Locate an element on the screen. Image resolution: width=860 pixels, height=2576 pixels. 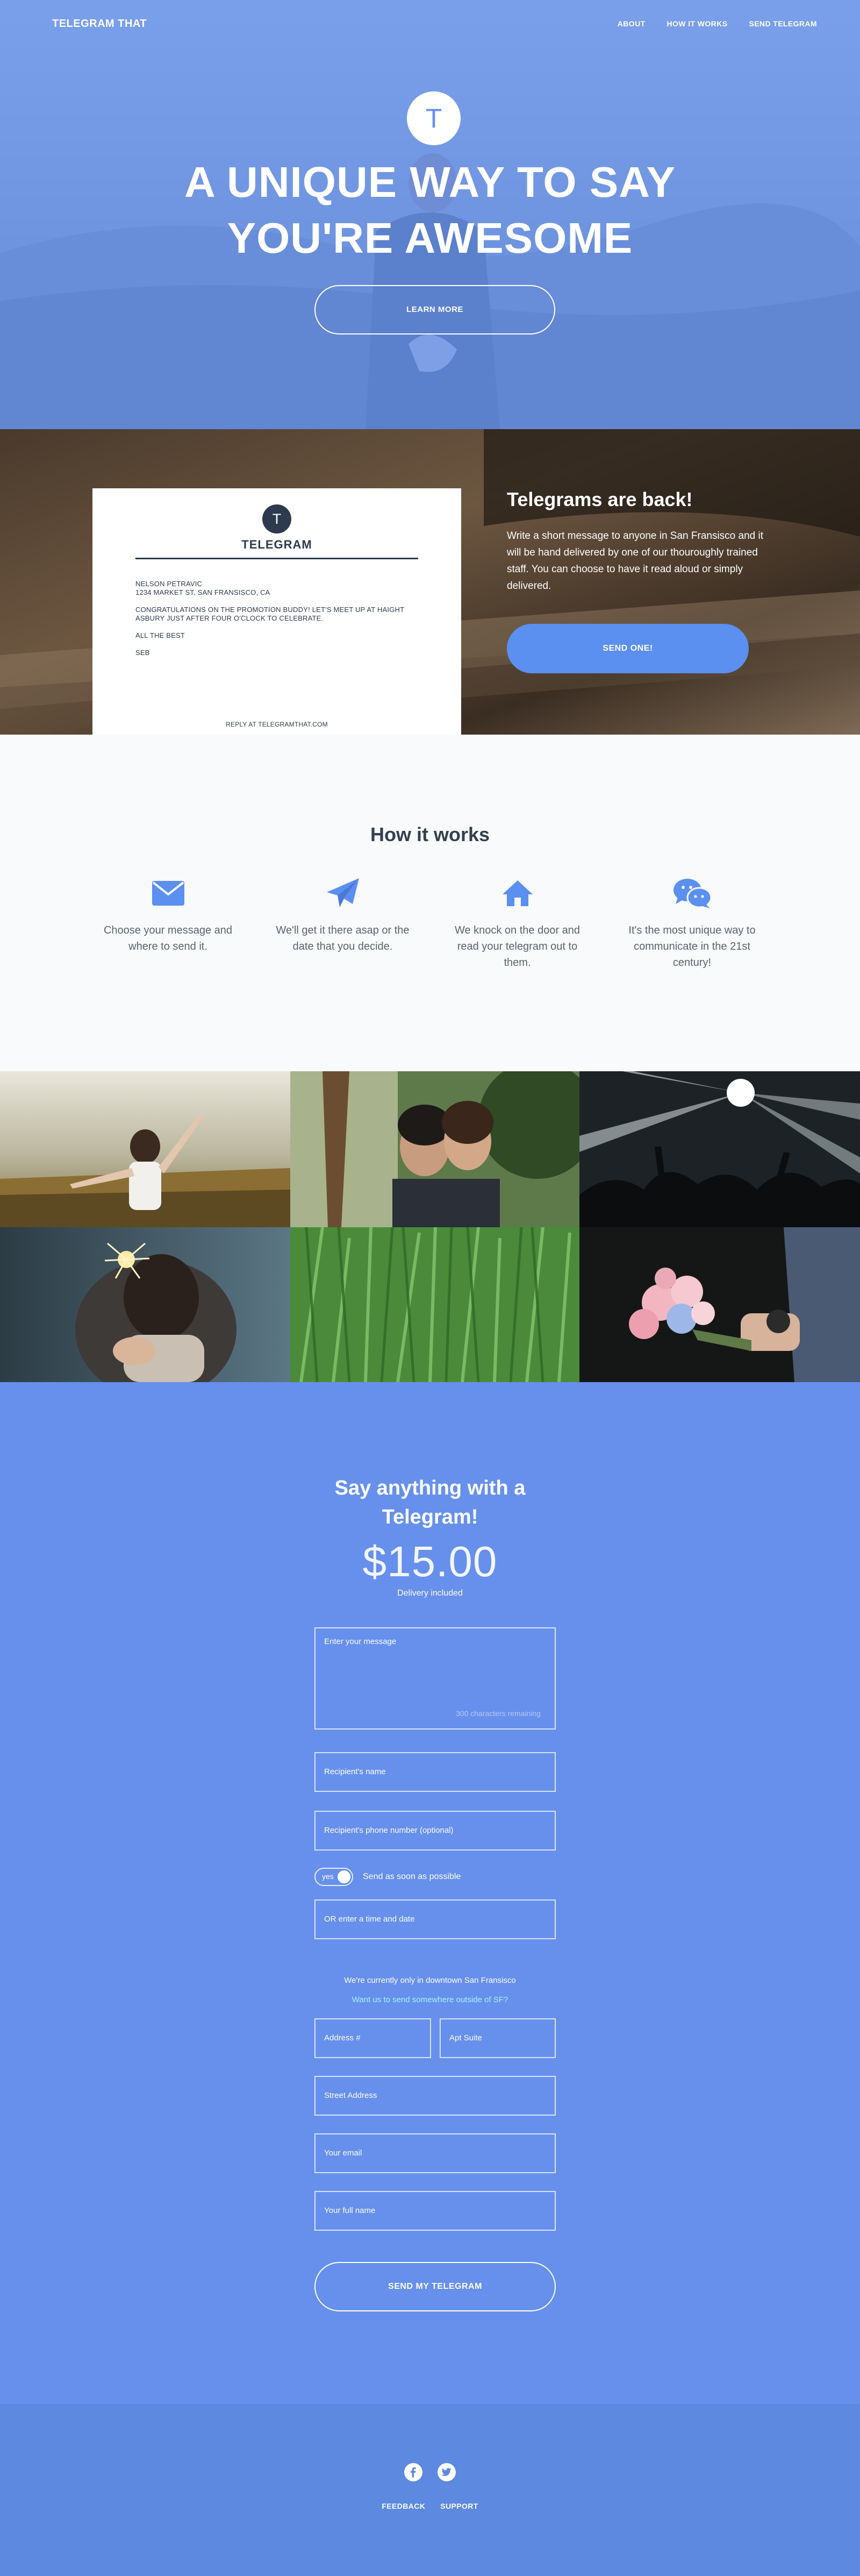
outside-sf-link: Want us to send somewhere outside of SF? is located at coordinates (430, 2000).